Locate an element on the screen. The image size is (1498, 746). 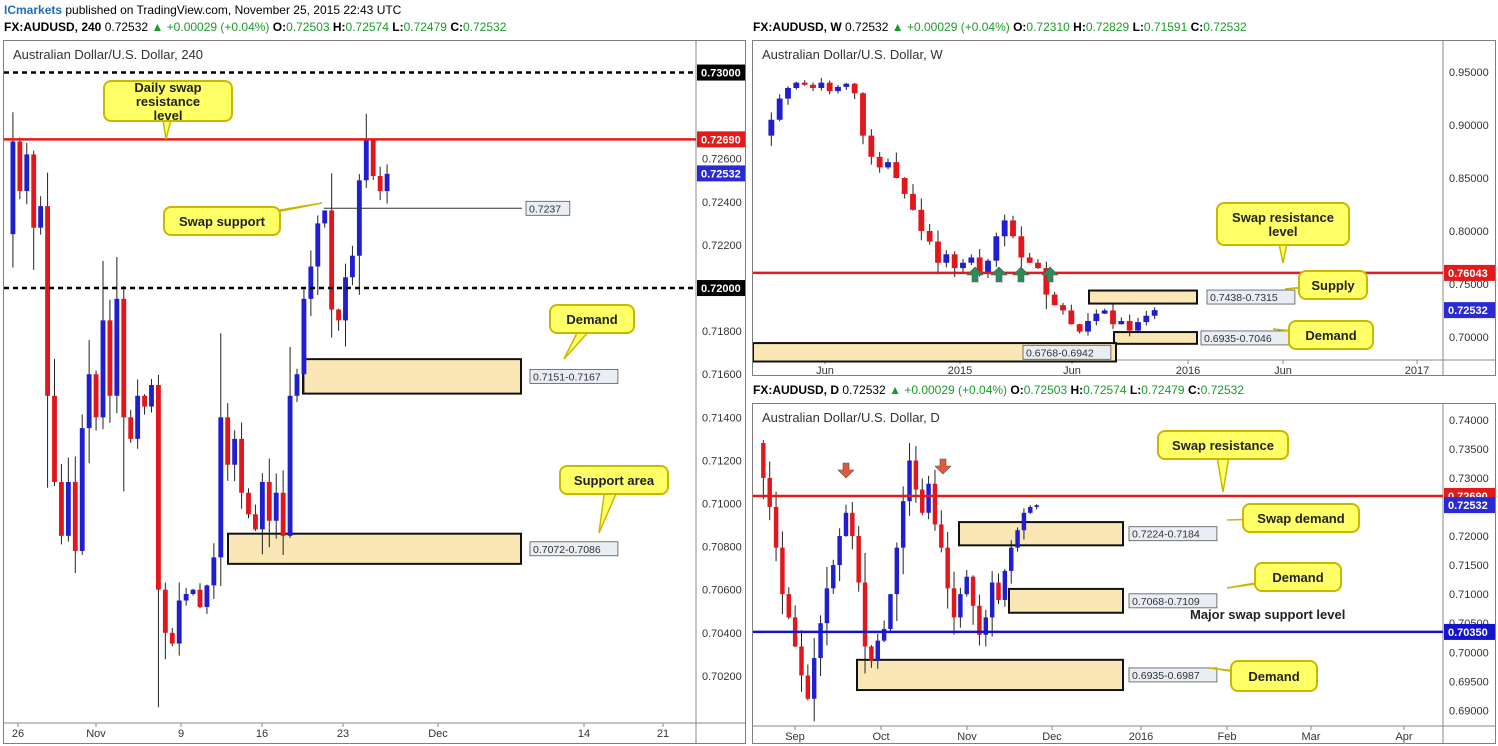
weekly-zone-label-0: 0.7438-0.7315 is located at coordinates (1244, 298).